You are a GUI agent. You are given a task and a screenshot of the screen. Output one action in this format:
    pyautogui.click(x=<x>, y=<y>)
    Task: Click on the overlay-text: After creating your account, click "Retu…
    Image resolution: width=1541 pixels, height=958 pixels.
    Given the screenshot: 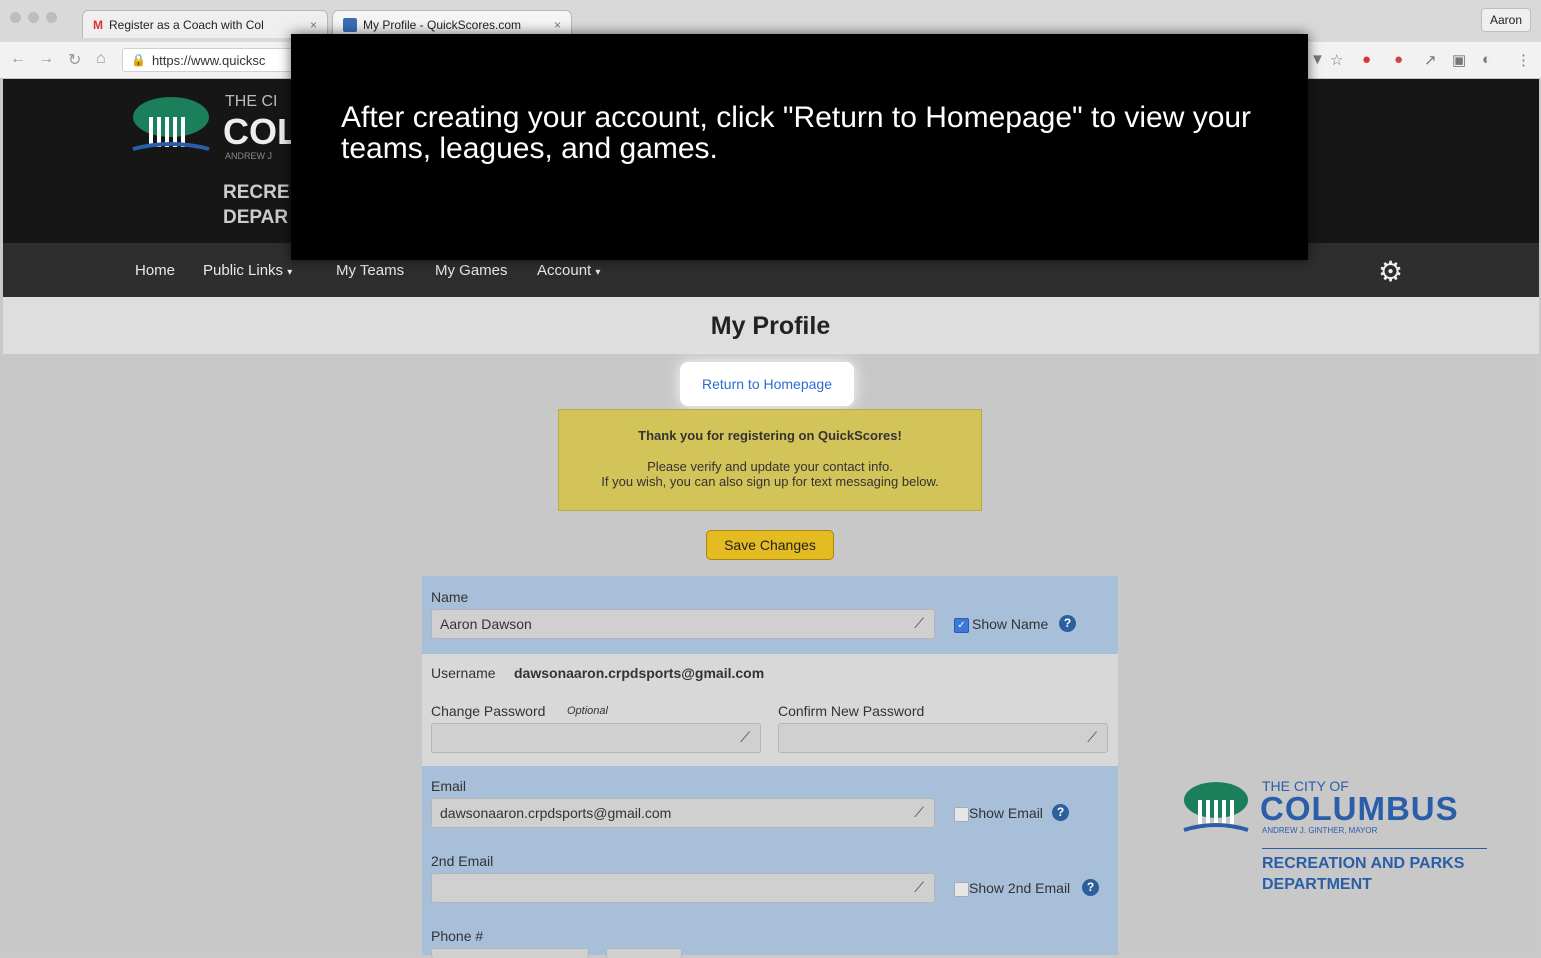 What is the action you would take?
    pyautogui.click(x=796, y=133)
    